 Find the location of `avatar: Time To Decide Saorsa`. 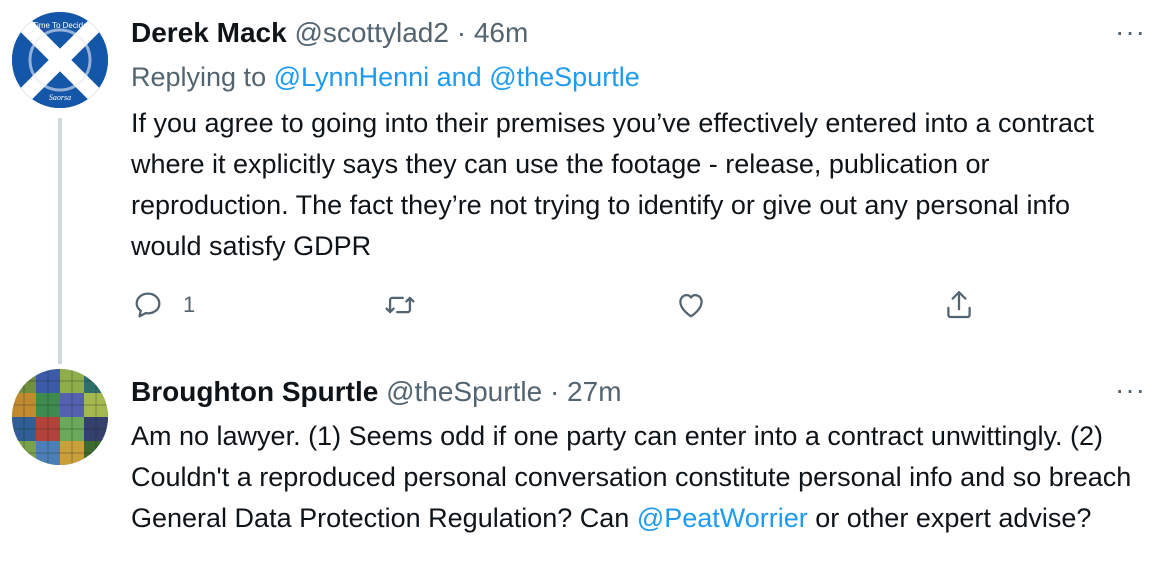

avatar: Time To Decide Saorsa is located at coordinates (60, 60).